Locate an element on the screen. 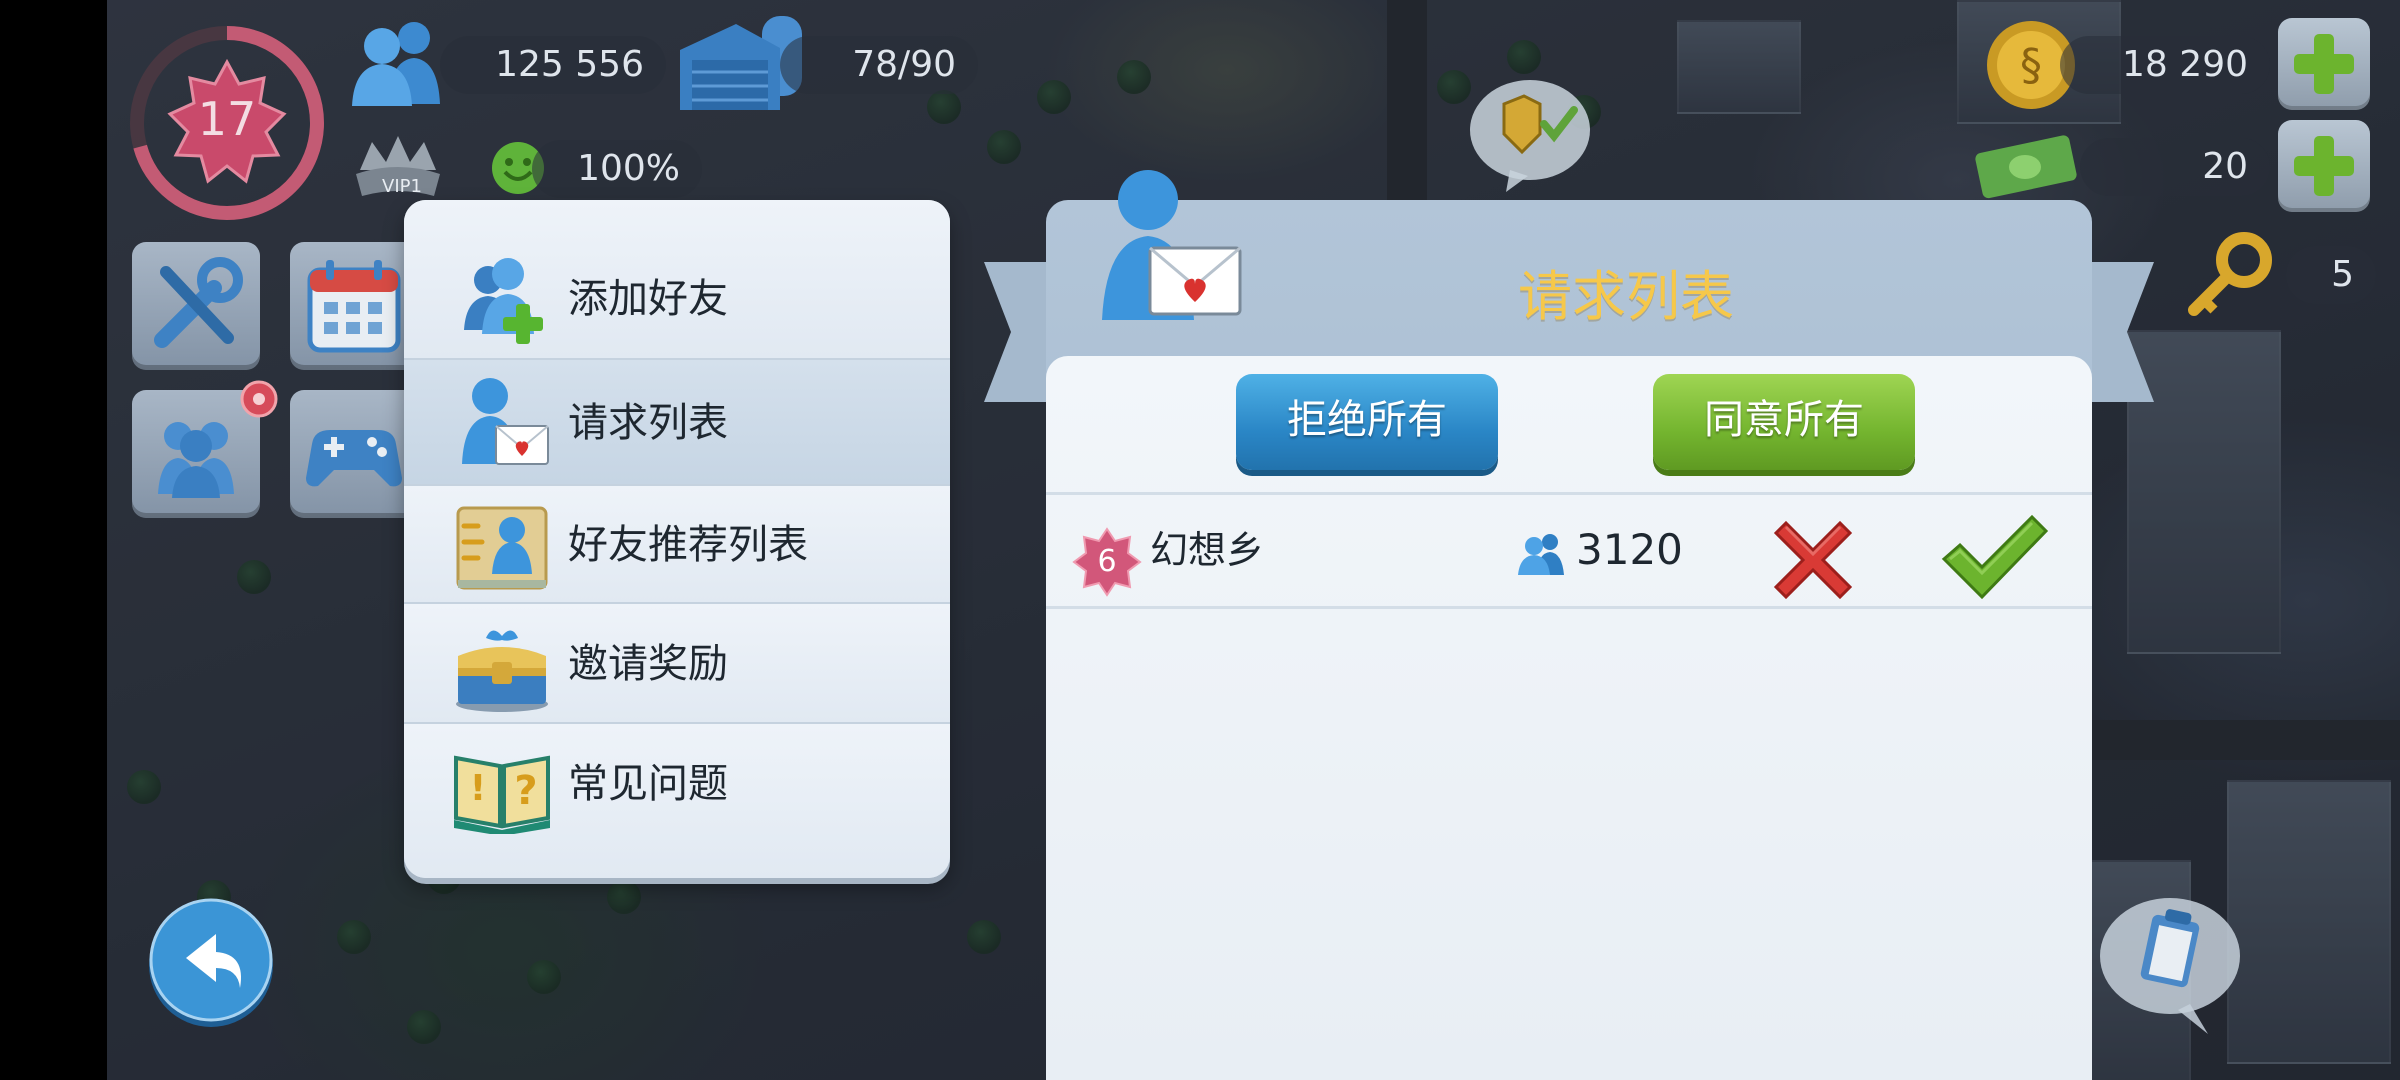  friends-menu-panel: 添加好友 请求列表 好友推荐列表 邀请奖励 ! ? 常见问题 is located at coordinates (677, 539).